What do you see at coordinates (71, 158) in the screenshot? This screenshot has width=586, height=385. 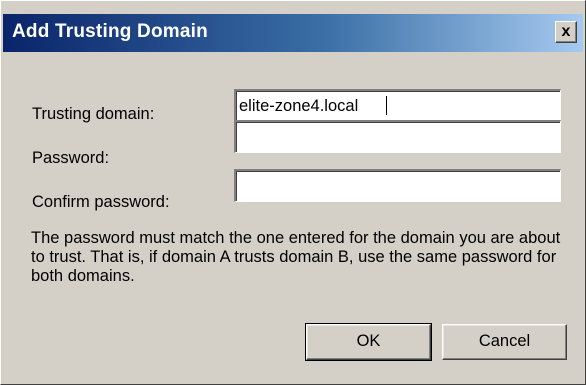 I see `password-label: Password:` at bounding box center [71, 158].